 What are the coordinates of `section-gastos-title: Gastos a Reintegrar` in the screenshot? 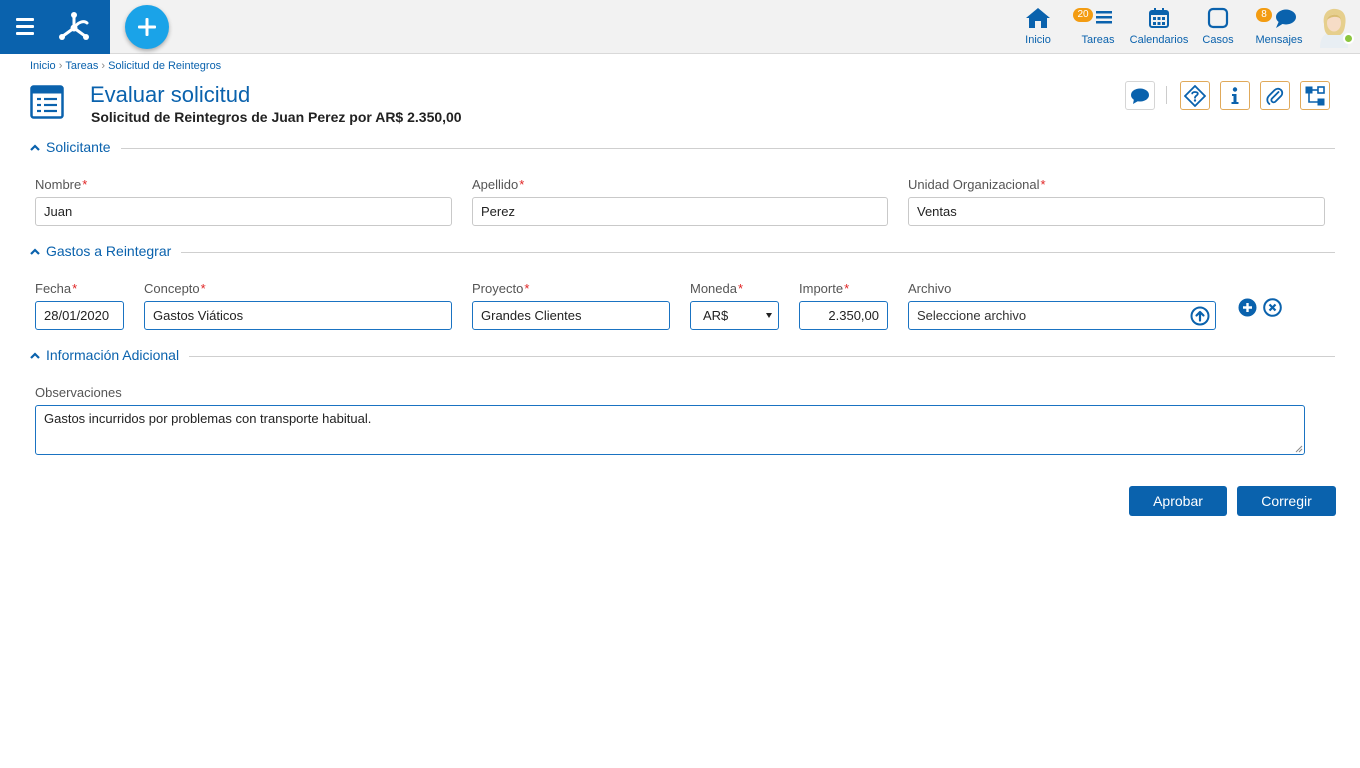 It's located at (109, 251).